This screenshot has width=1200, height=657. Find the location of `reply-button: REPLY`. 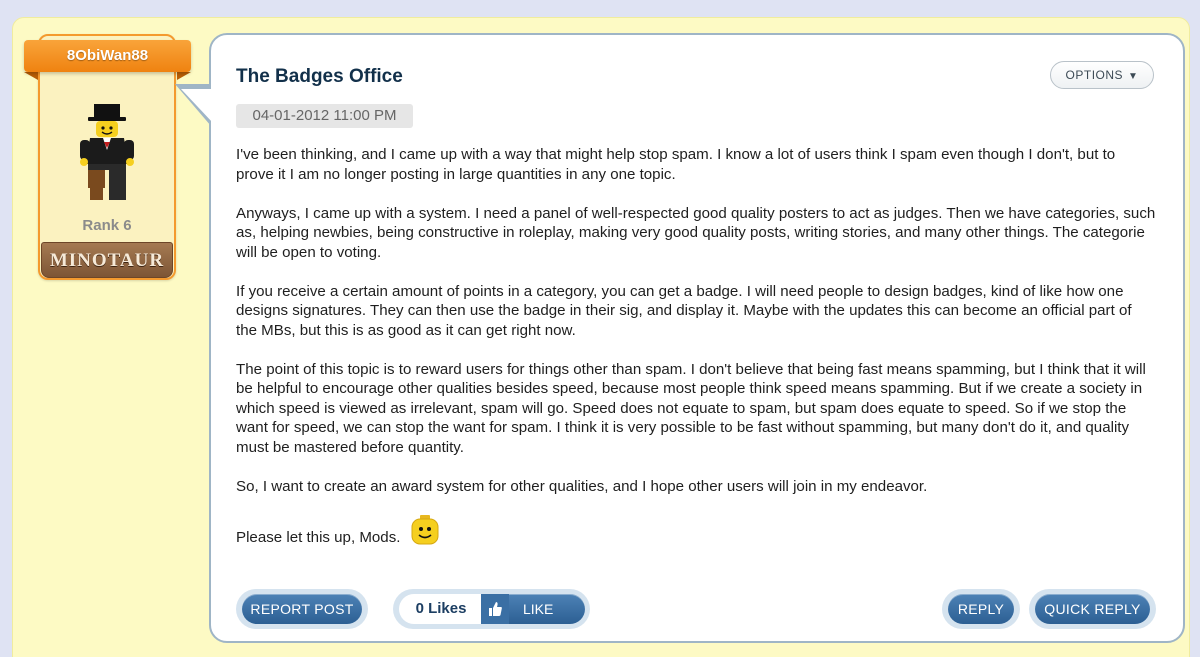

reply-button: REPLY is located at coordinates (981, 609).